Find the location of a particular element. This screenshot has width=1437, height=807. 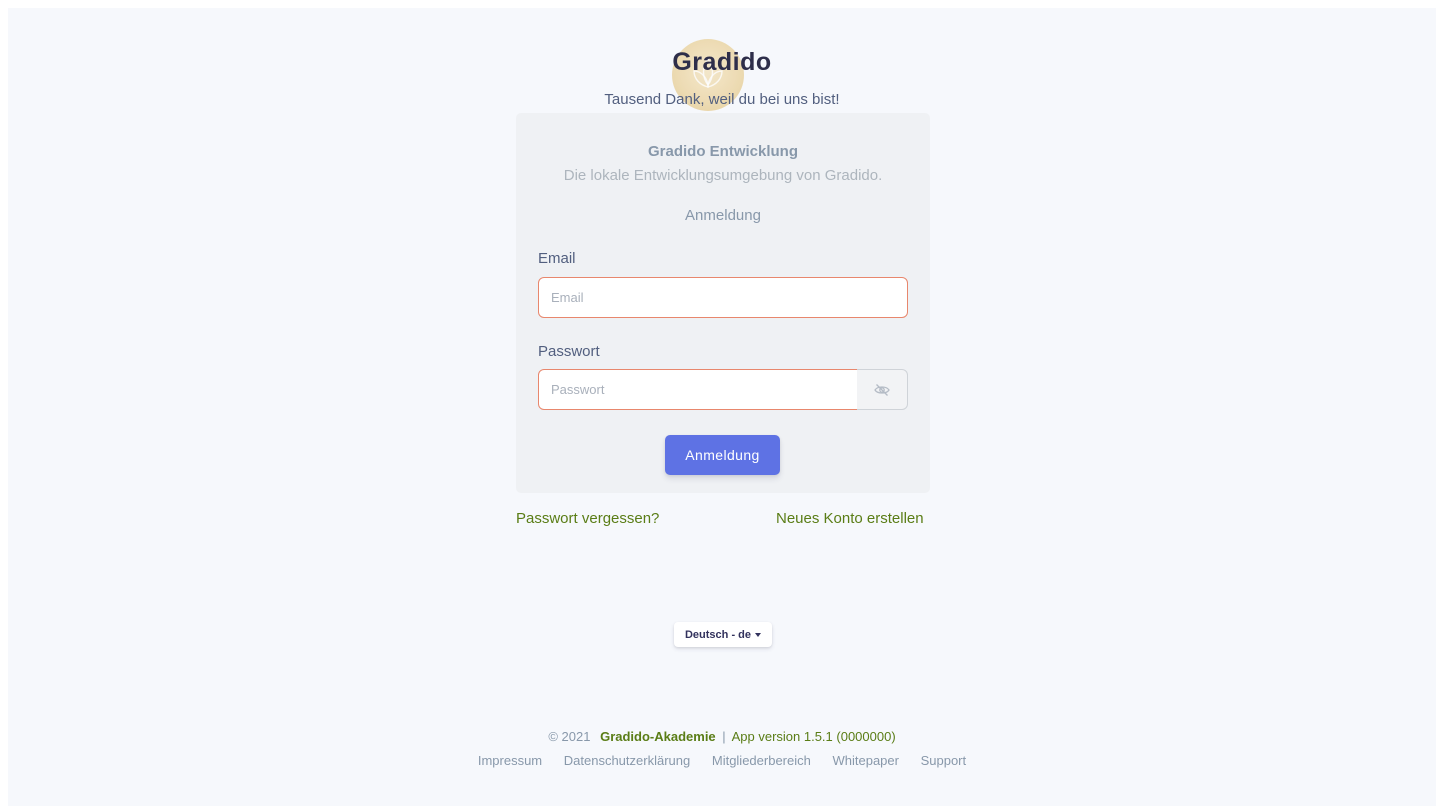

header: Gradido is located at coordinates (722, 74).